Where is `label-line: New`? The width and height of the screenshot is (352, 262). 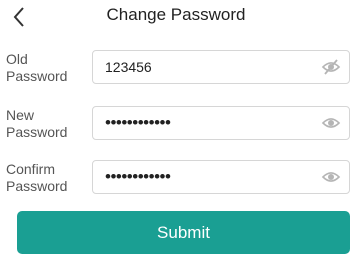 label-line: New is located at coordinates (20, 115).